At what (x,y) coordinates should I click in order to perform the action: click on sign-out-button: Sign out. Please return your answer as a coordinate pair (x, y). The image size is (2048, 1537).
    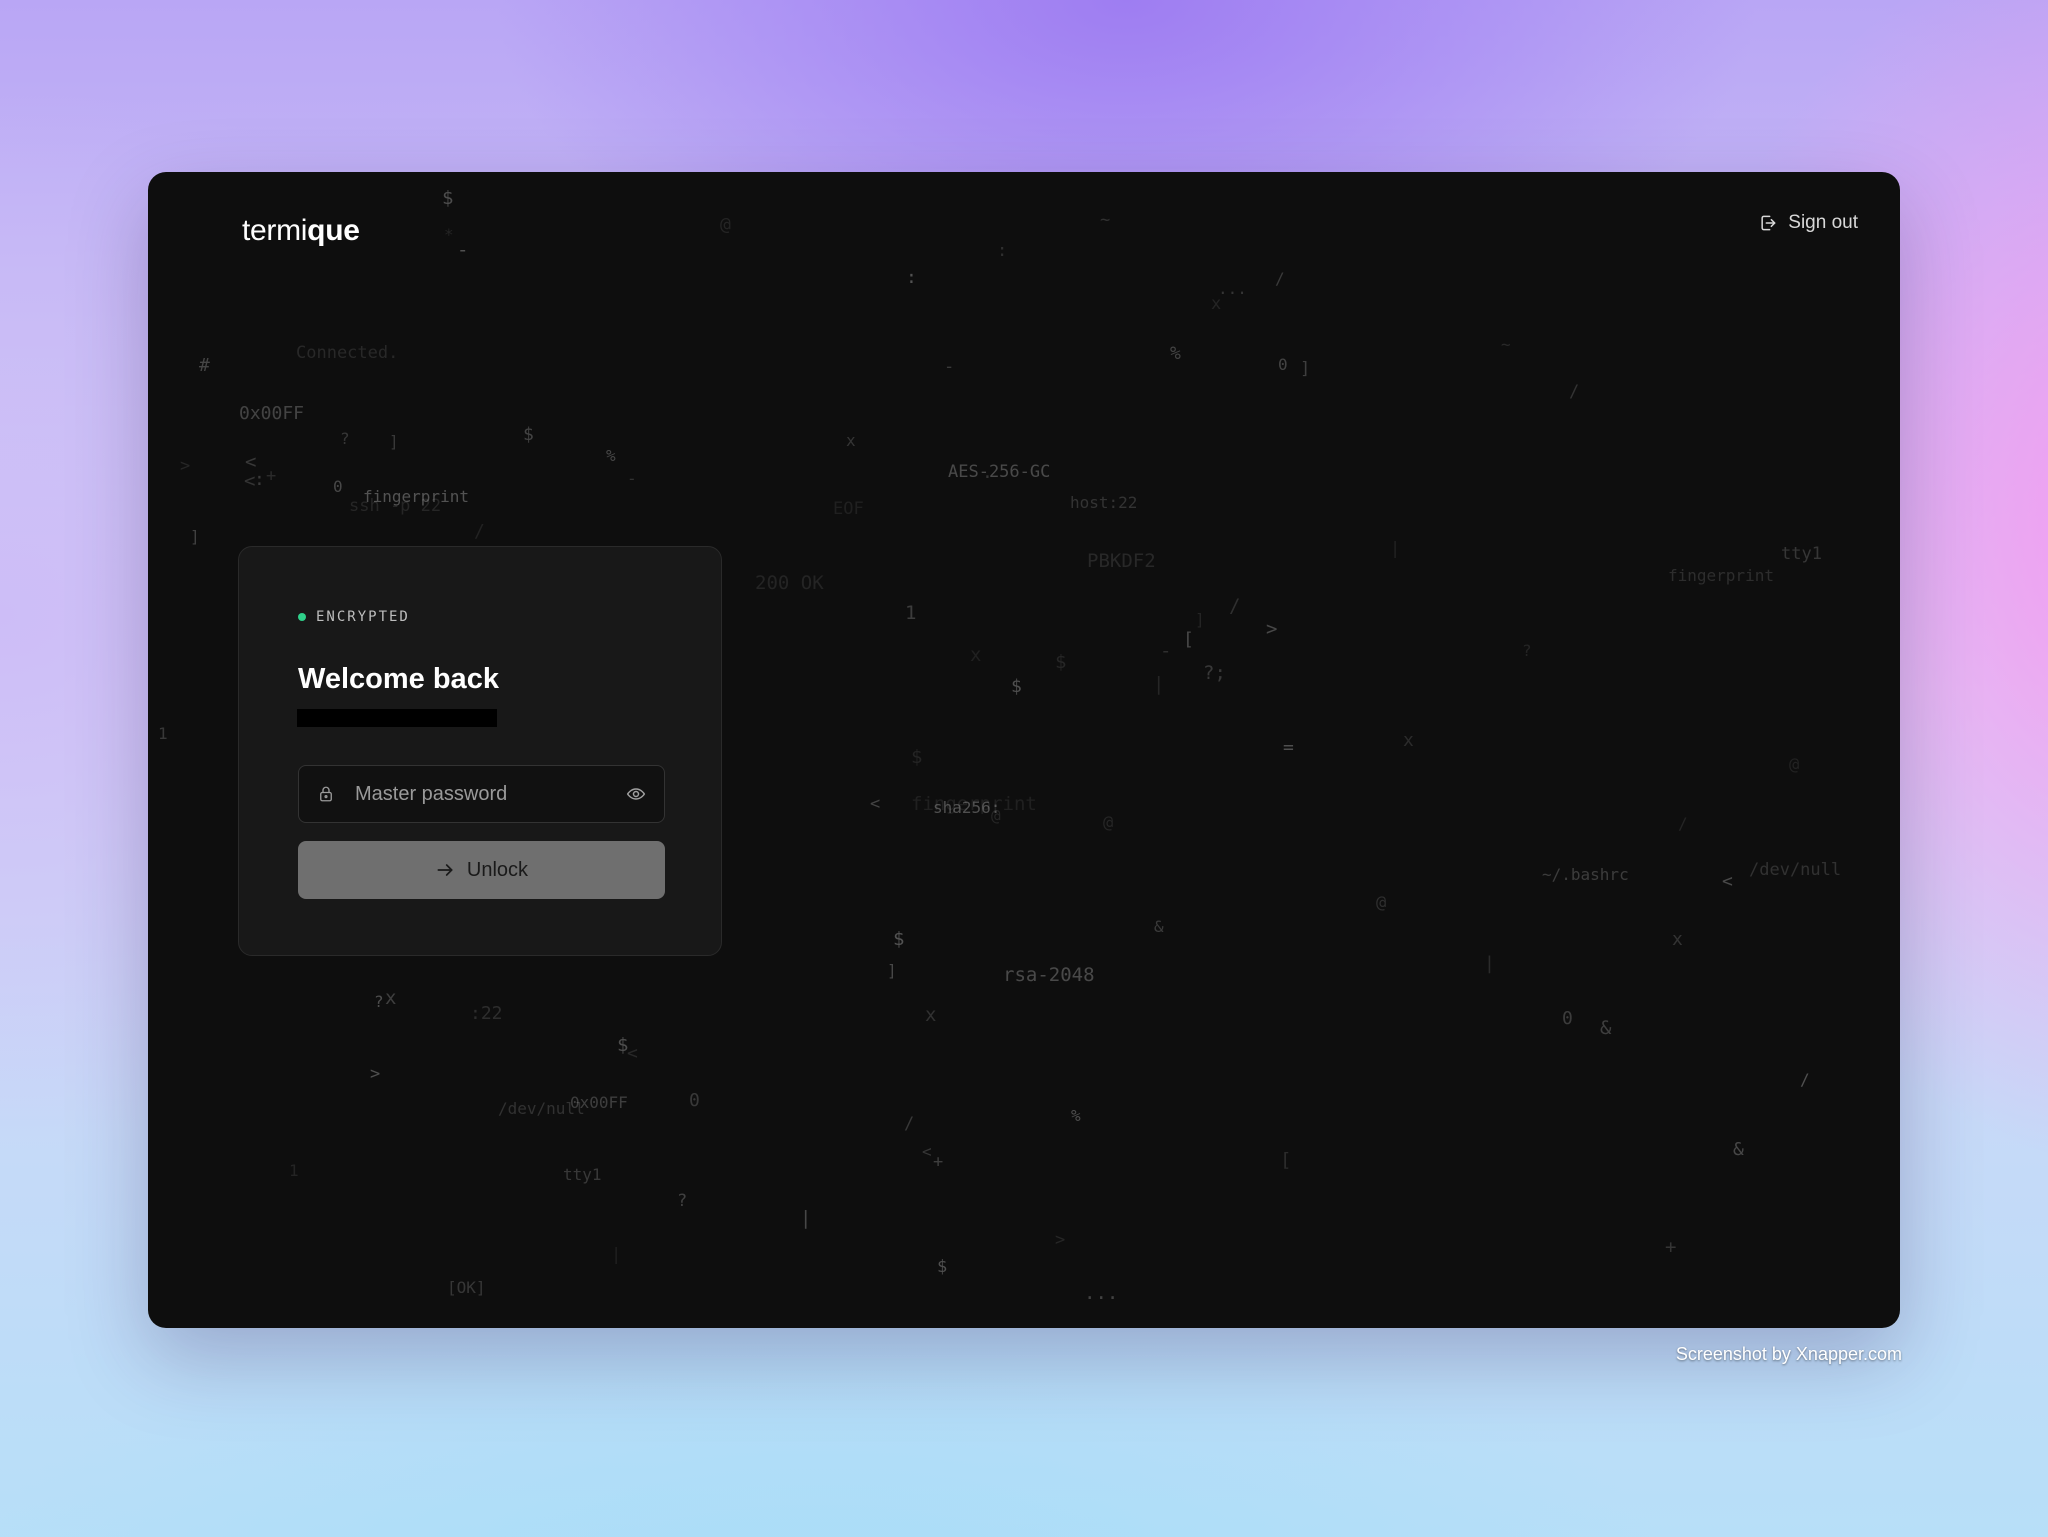
    Looking at the image, I should click on (1808, 223).